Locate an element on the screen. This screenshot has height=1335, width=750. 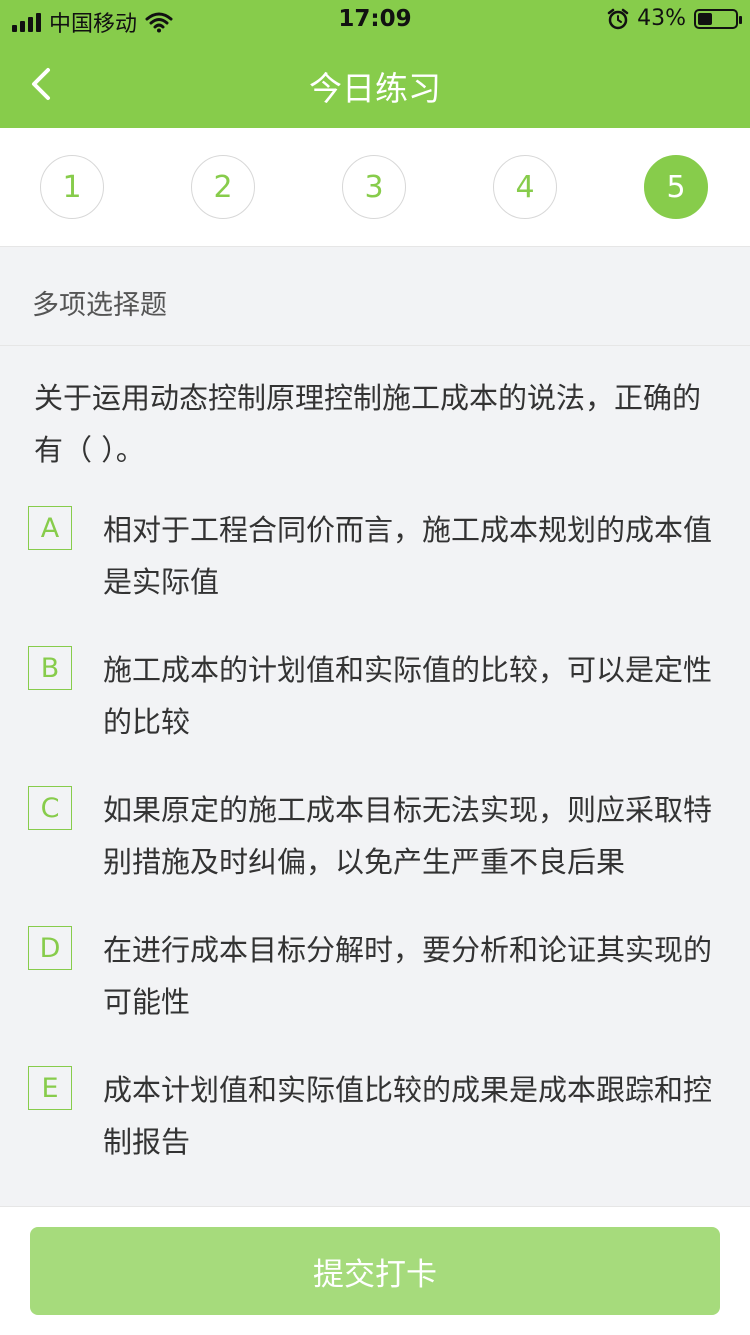
nav-bar: 今日练习 is located at coordinates (375, 84).